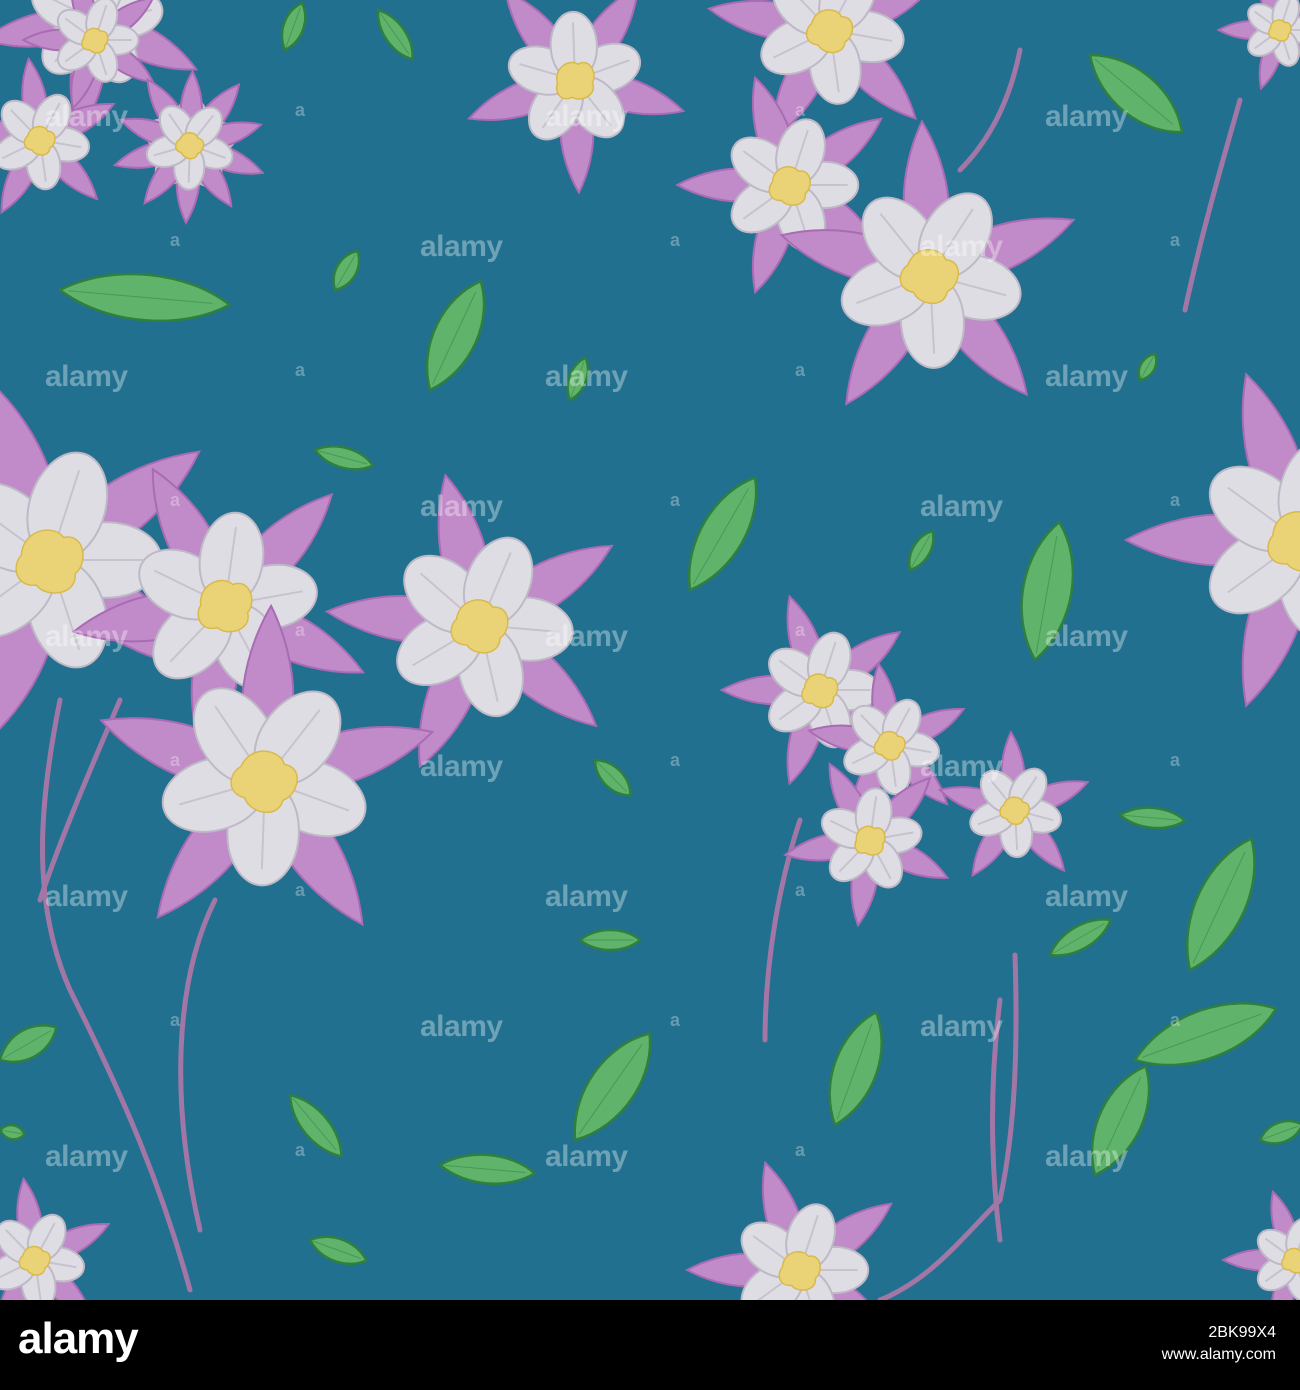 This screenshot has height=1390, width=1300. I want to click on footer-bar: alamy 2BK99X4 www.alamy.com, so click(650, 1345).